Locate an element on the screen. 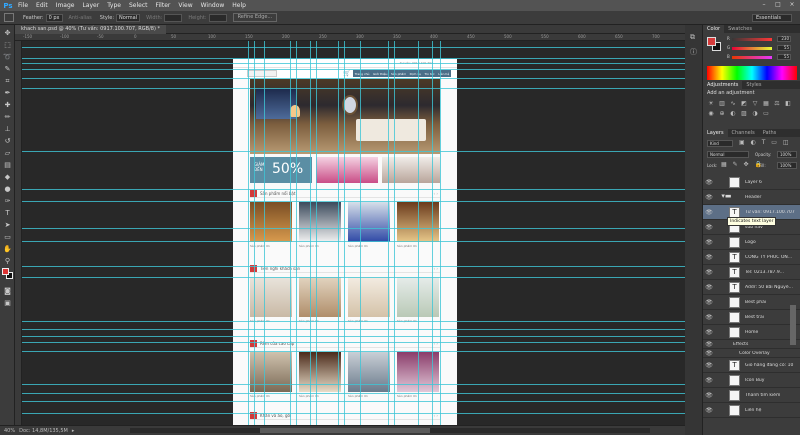 This screenshot has height=435, width=800. shape-tool-icon: ▭ is located at coordinates (7, 237).